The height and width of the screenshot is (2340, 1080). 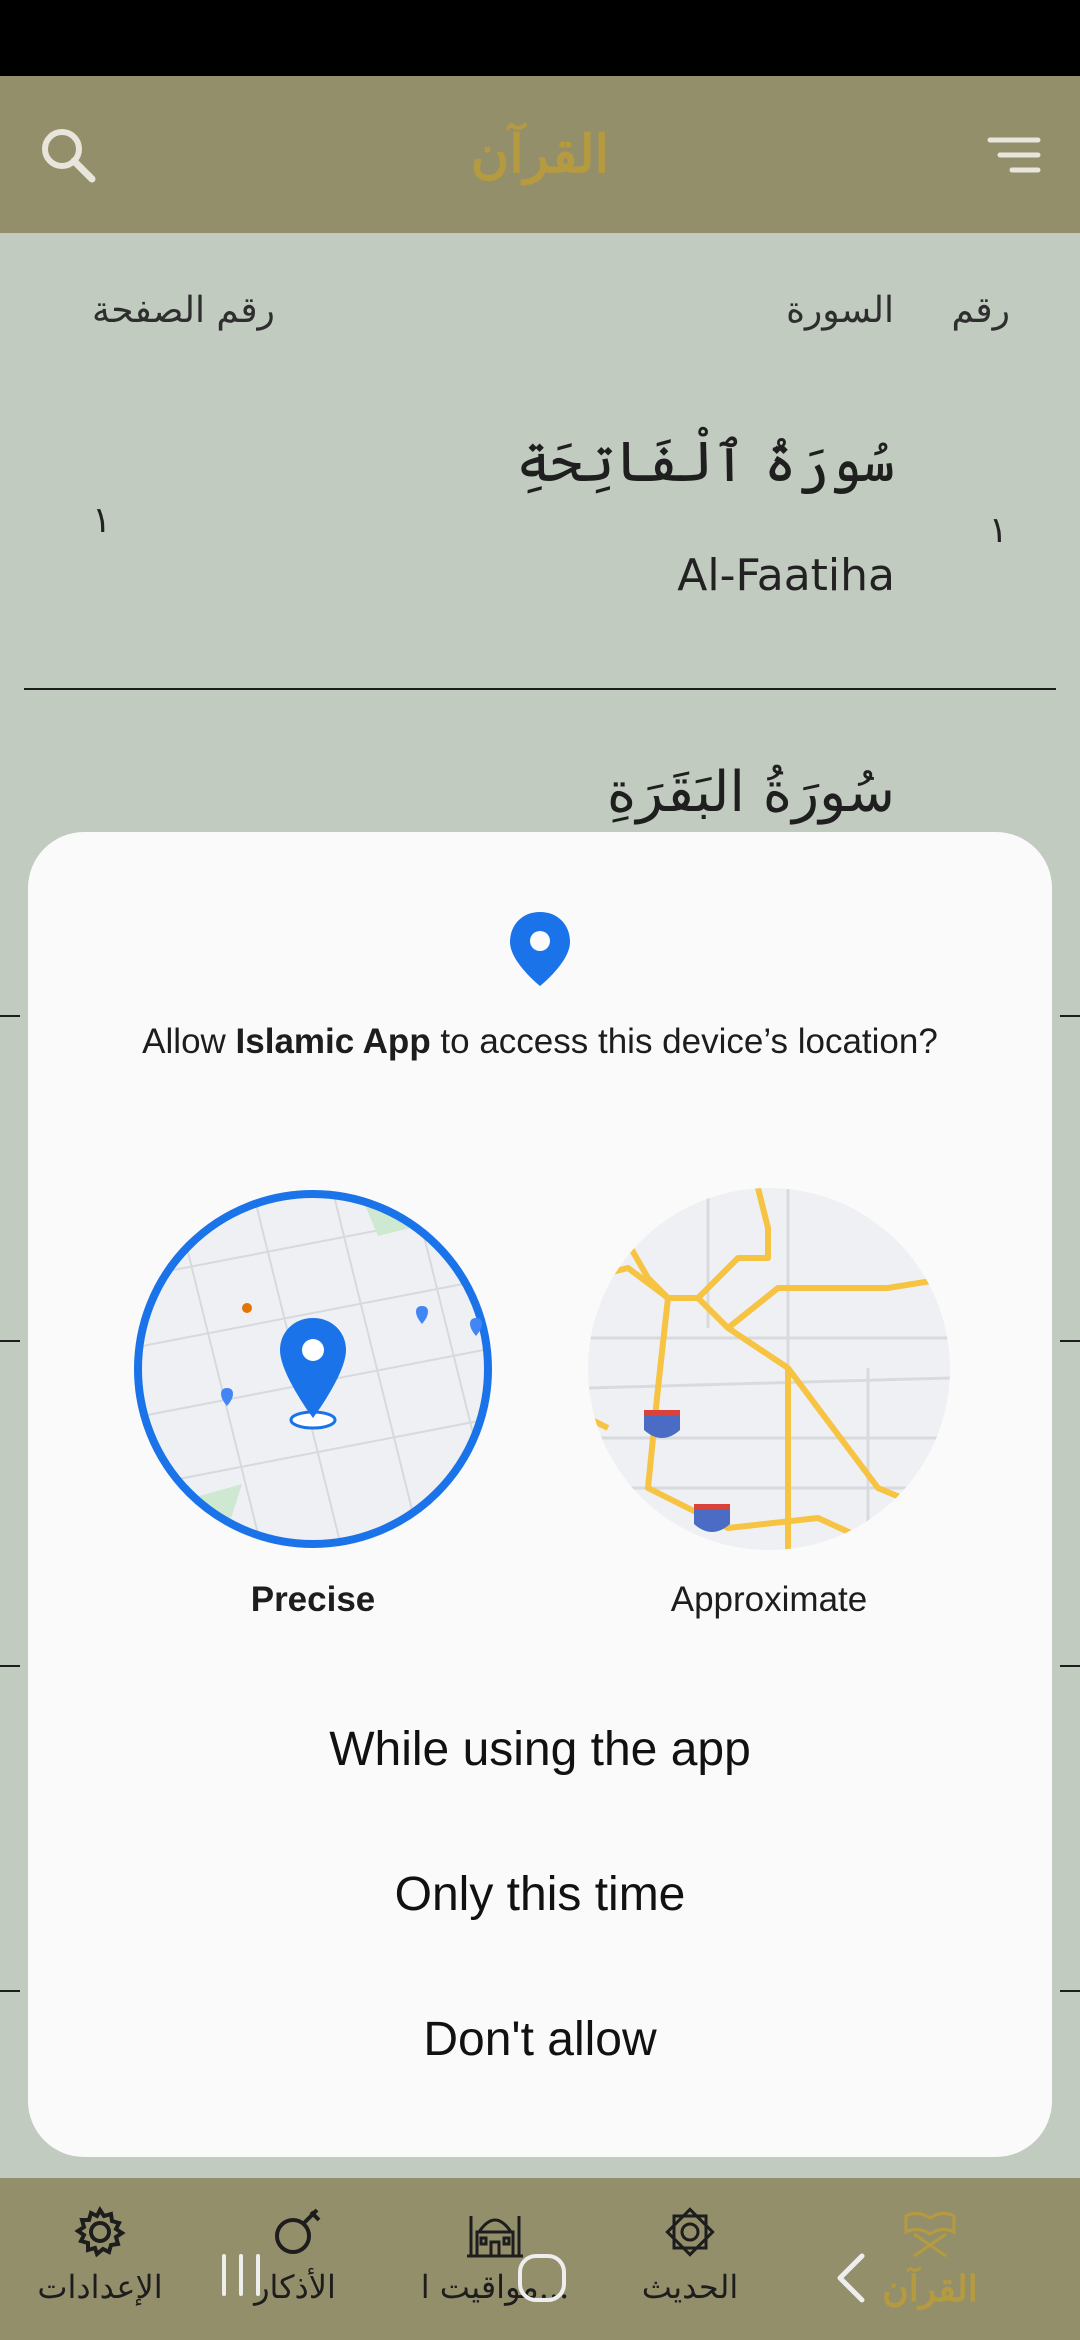 I want to click on approximate-option: Approximate, so click(x=769, y=1404).